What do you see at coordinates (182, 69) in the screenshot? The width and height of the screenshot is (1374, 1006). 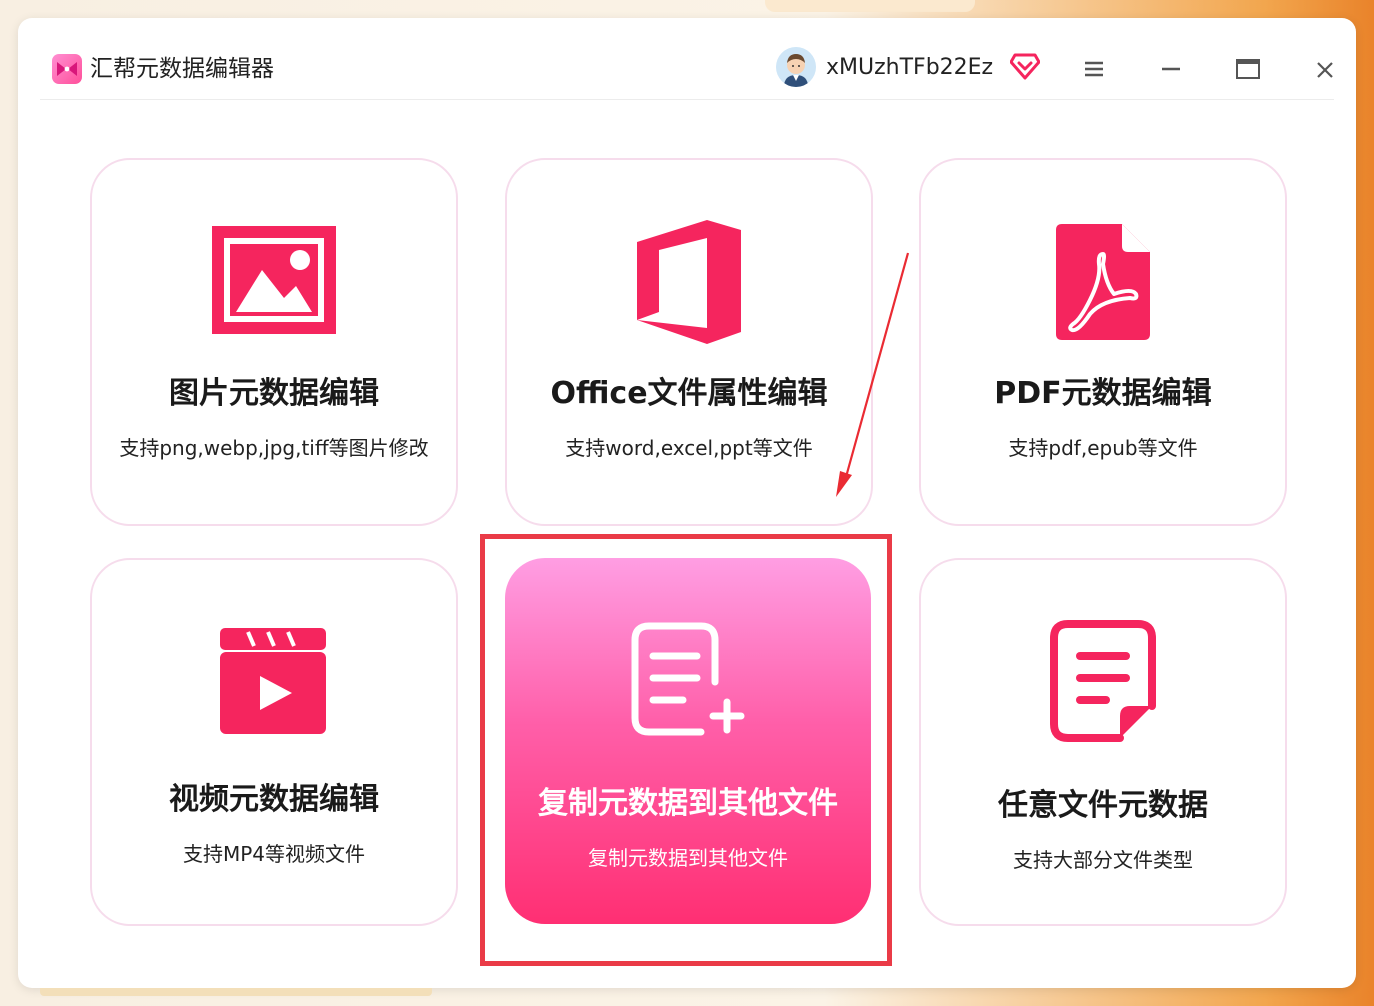 I see `app-title: 汇帮元数据编辑器` at bounding box center [182, 69].